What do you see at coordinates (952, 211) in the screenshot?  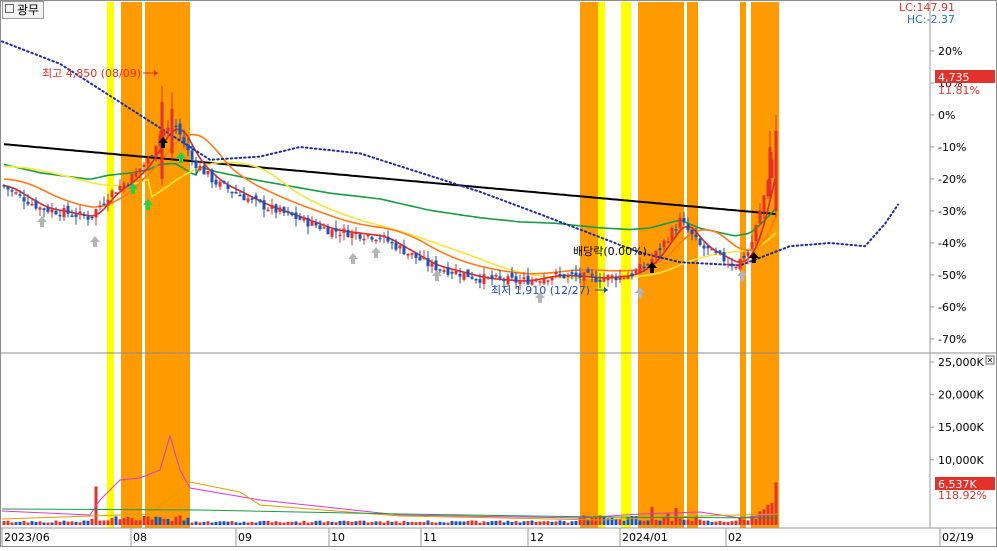 I see `price-tick-label: -30%` at bounding box center [952, 211].